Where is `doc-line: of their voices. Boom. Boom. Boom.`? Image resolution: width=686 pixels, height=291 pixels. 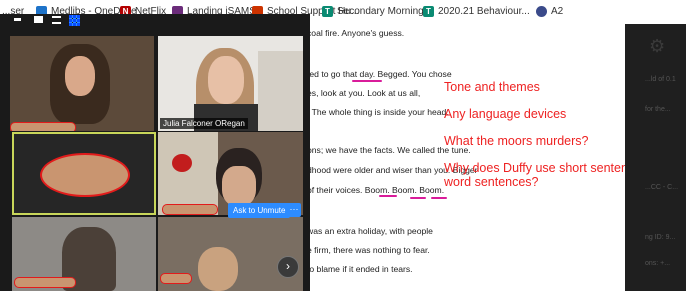
doc-line: of their voices. Boom. Boom. Boom. is located at coordinates (376, 190).